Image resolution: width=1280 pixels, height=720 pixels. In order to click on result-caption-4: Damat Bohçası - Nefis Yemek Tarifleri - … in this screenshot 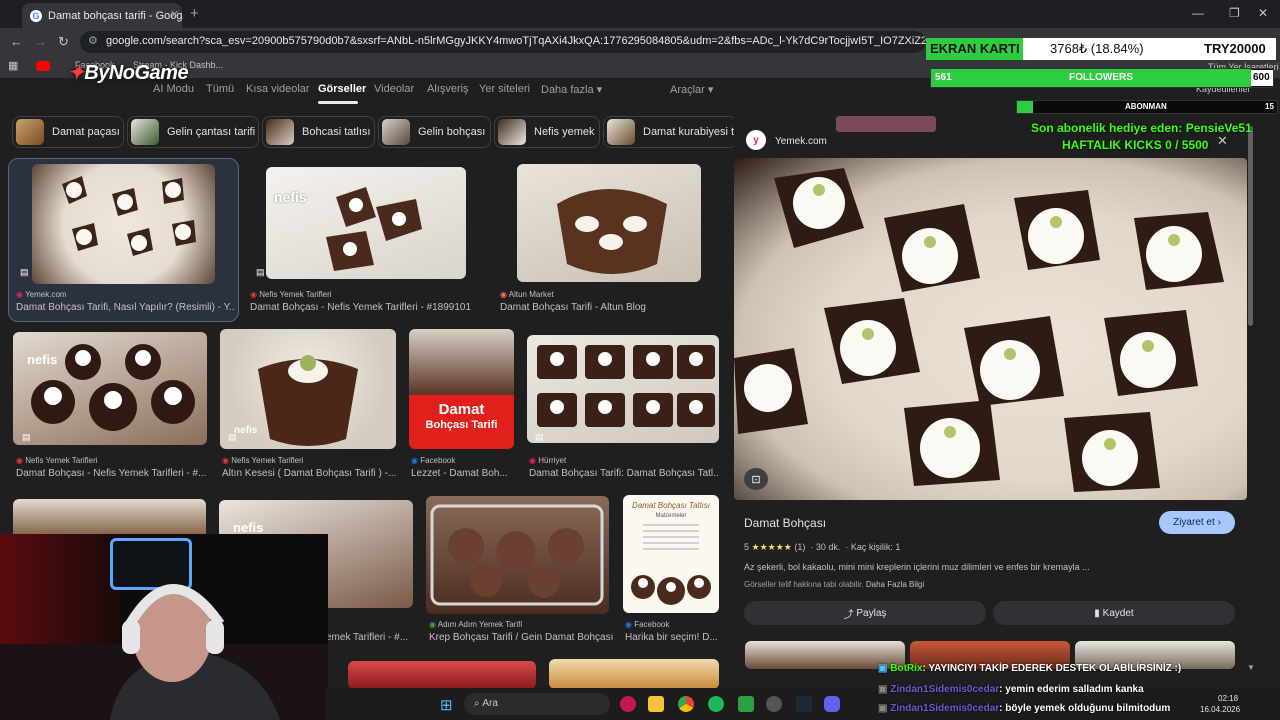, I will do `click(113, 473)`.